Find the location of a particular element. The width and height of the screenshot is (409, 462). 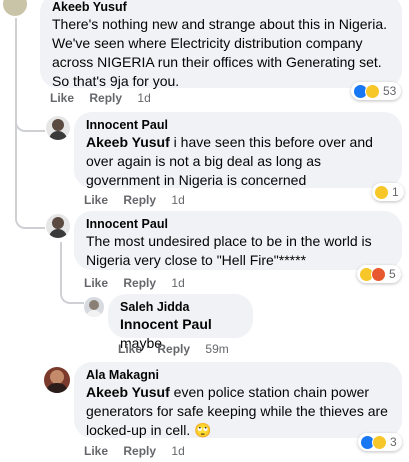

reaction-count: 3 is located at coordinates (393, 442).